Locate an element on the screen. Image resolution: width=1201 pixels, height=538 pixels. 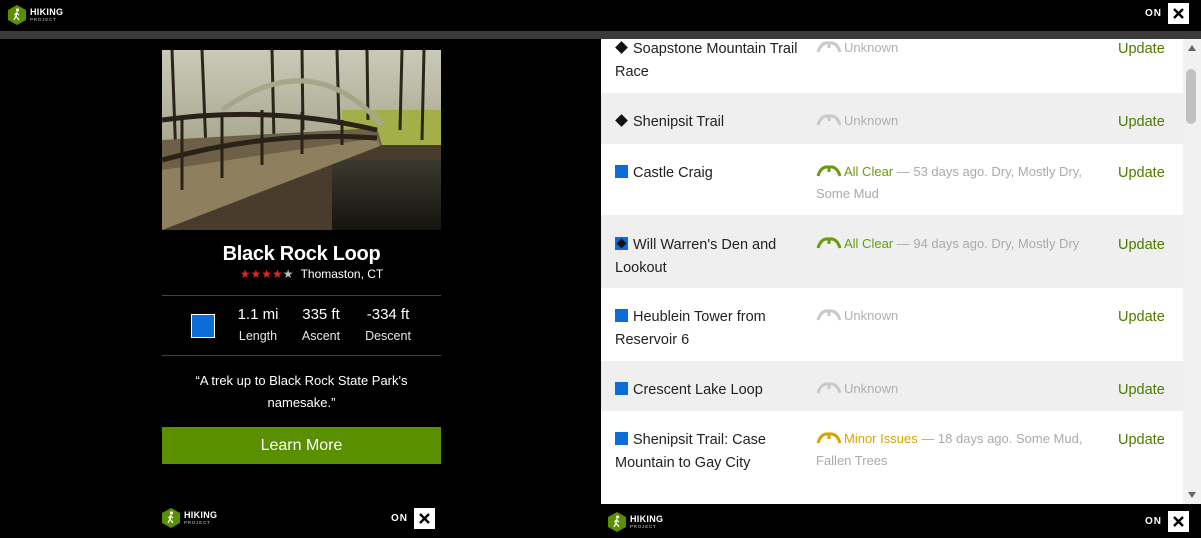
trail-link: Crescent Lake Loop is located at coordinates (715, 390).